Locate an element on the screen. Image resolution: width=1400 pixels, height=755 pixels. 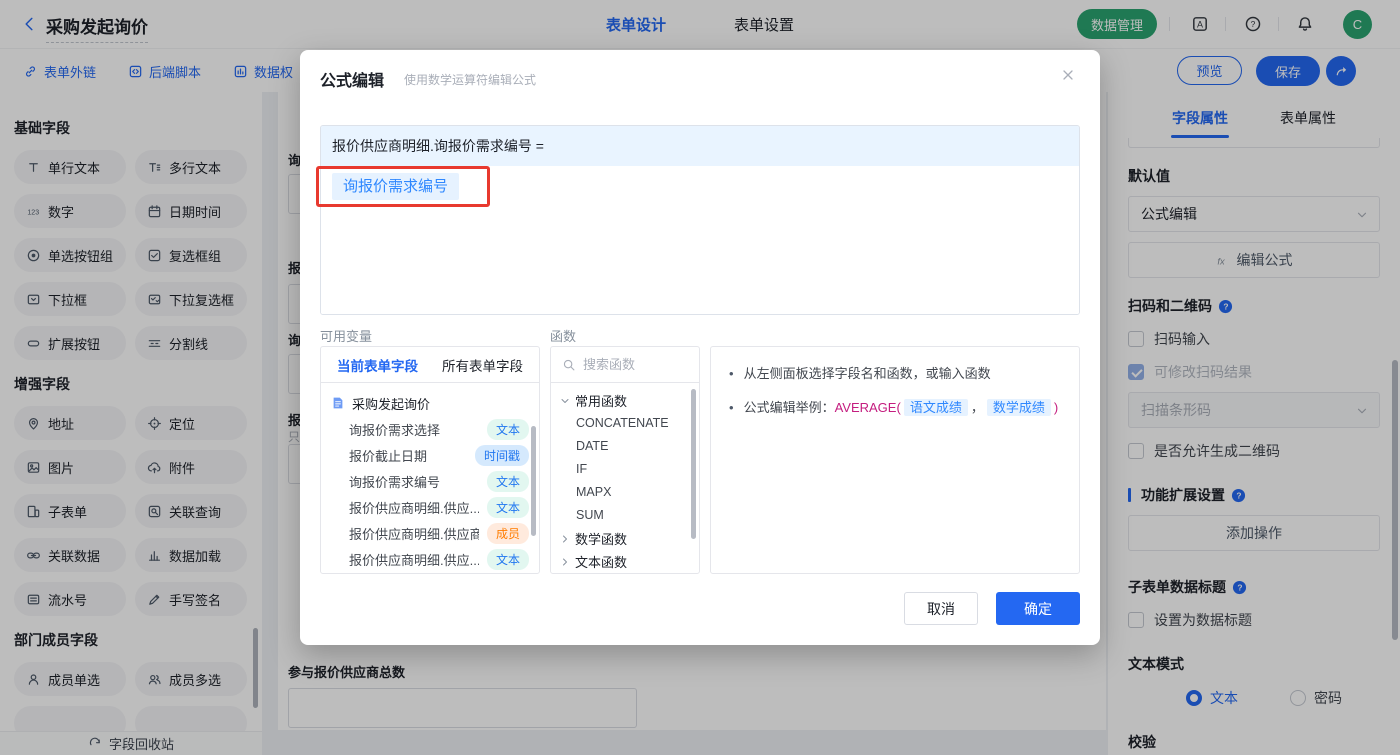
example-function-name: AVERAGE is located at coordinates (865, 407).